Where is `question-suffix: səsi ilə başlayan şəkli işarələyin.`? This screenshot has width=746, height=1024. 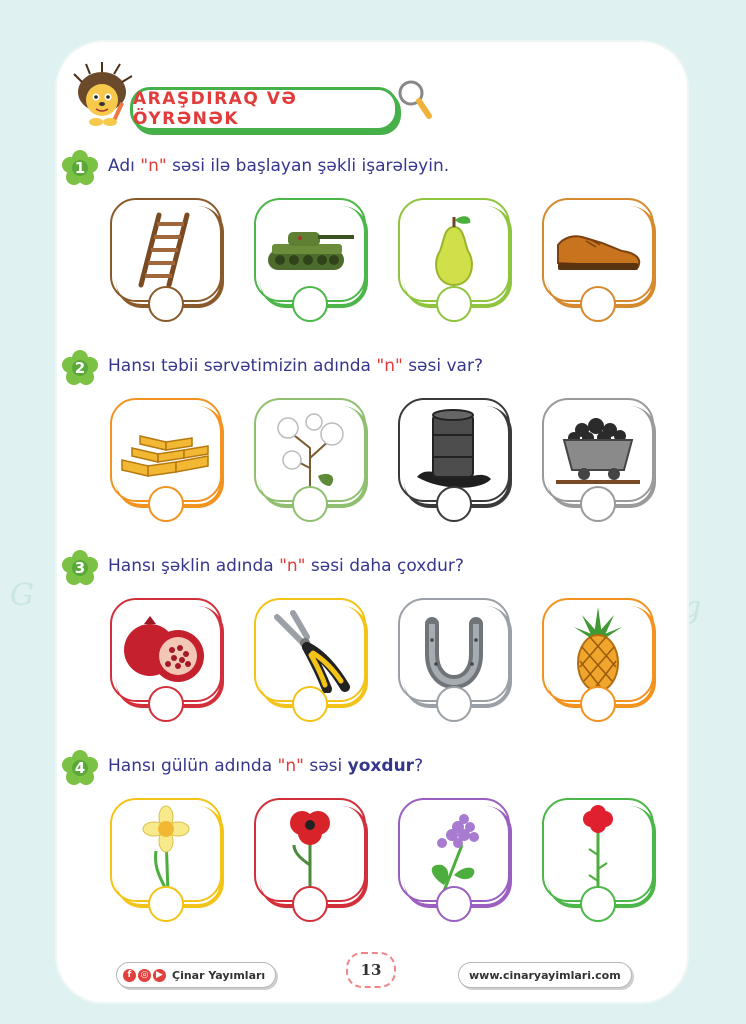 question-suffix: səsi ilə başlayan şəkli işarələyin. is located at coordinates (308, 166).